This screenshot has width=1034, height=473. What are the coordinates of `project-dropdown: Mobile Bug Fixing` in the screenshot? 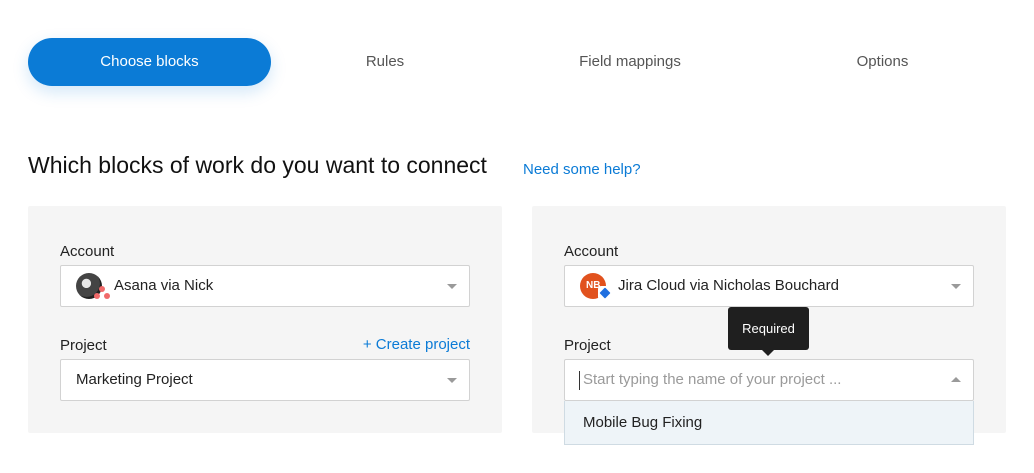 It's located at (769, 423).